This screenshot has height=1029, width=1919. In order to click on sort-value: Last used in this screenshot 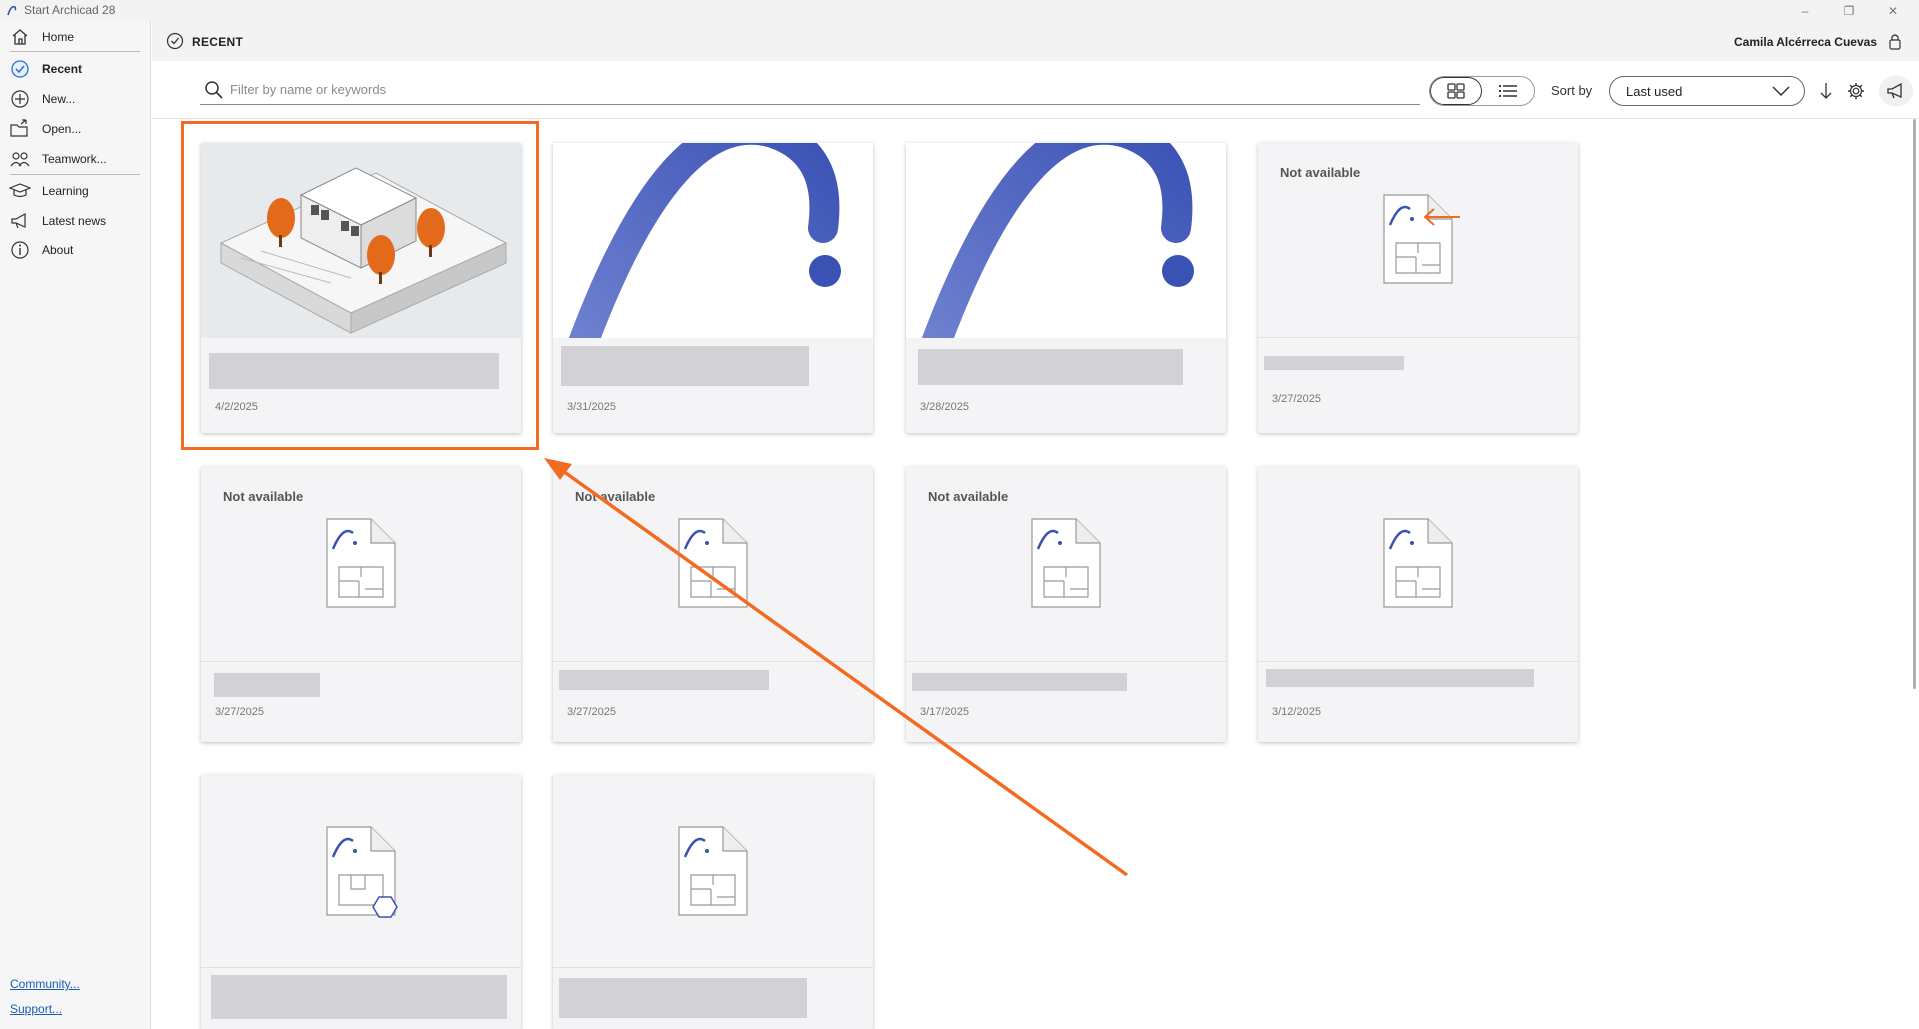, I will do `click(1654, 91)`.